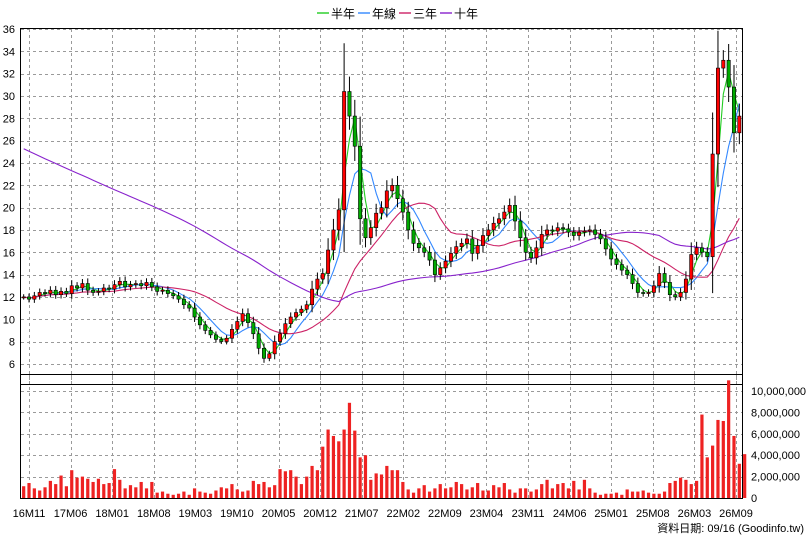 This screenshot has width=808, height=540. Describe the element at coordinates (445, 514) in the screenshot. I see `time-tick-label: 22M09` at that location.